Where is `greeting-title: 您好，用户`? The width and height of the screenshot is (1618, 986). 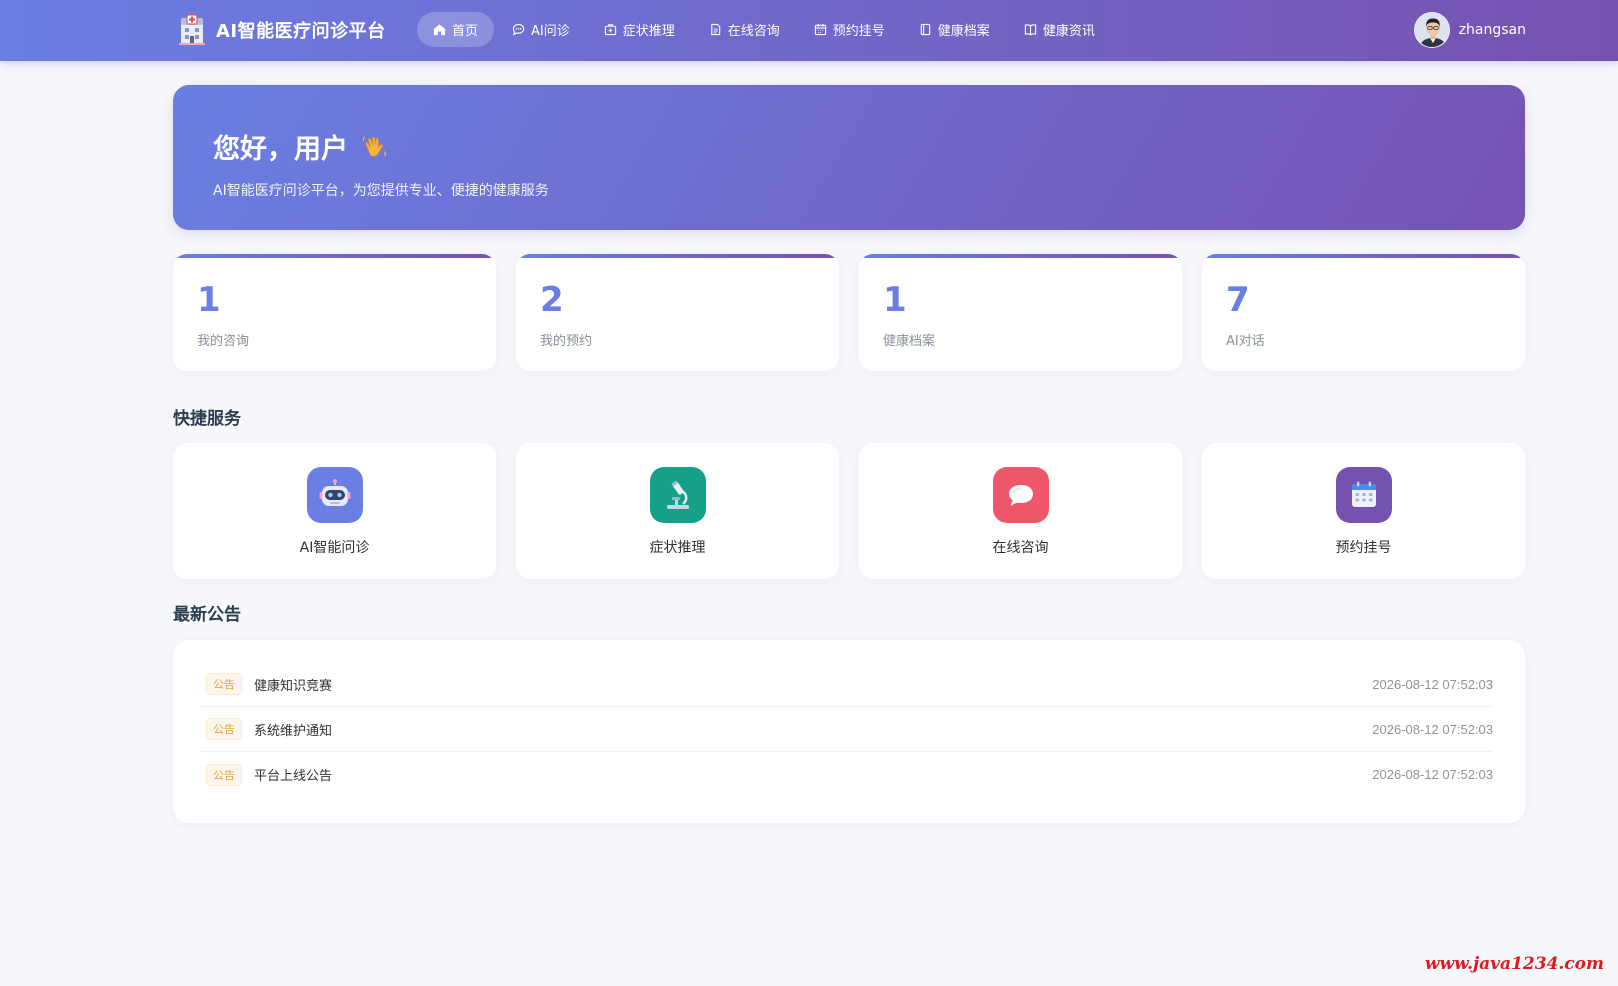 greeting-title: 您好，用户 is located at coordinates (301, 146).